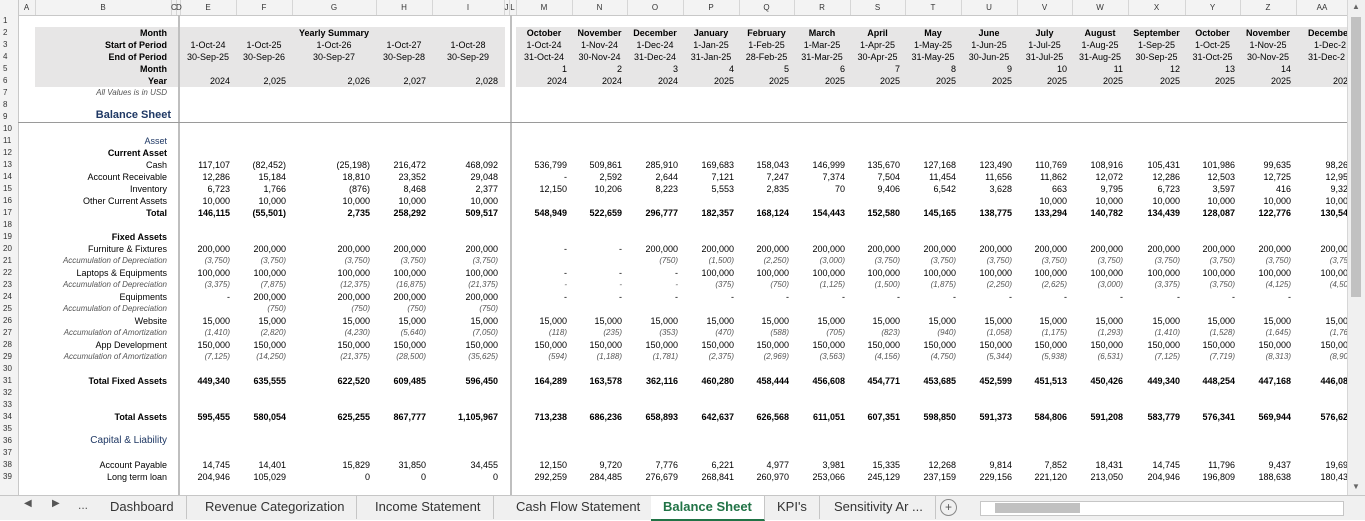 This screenshot has width=1365, height=521. What do you see at coordinates (1100, 7) in the screenshot?
I see `column-header-W: W` at bounding box center [1100, 7].